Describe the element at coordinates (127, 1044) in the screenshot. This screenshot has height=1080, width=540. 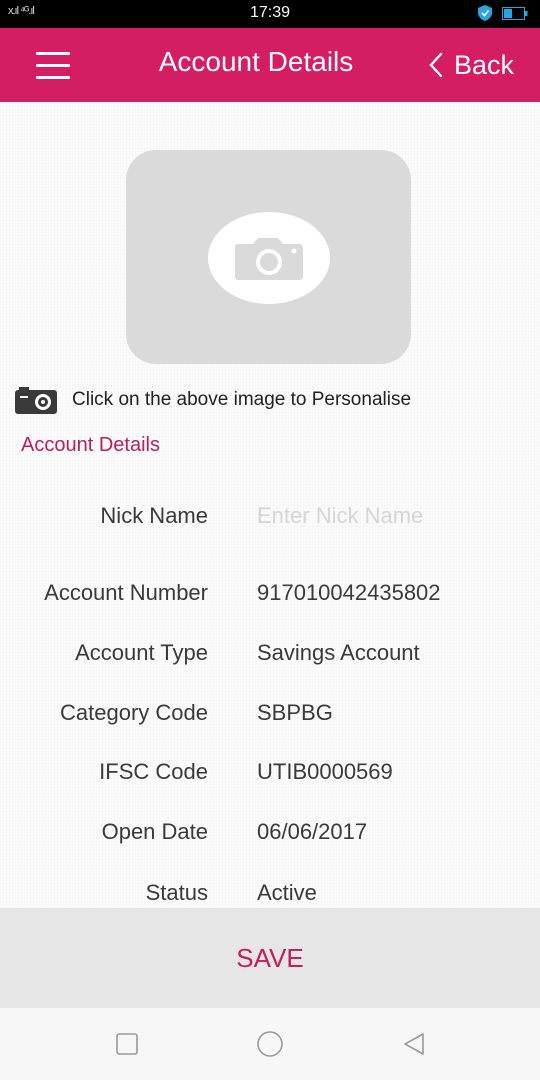
I see `square-icon` at that location.